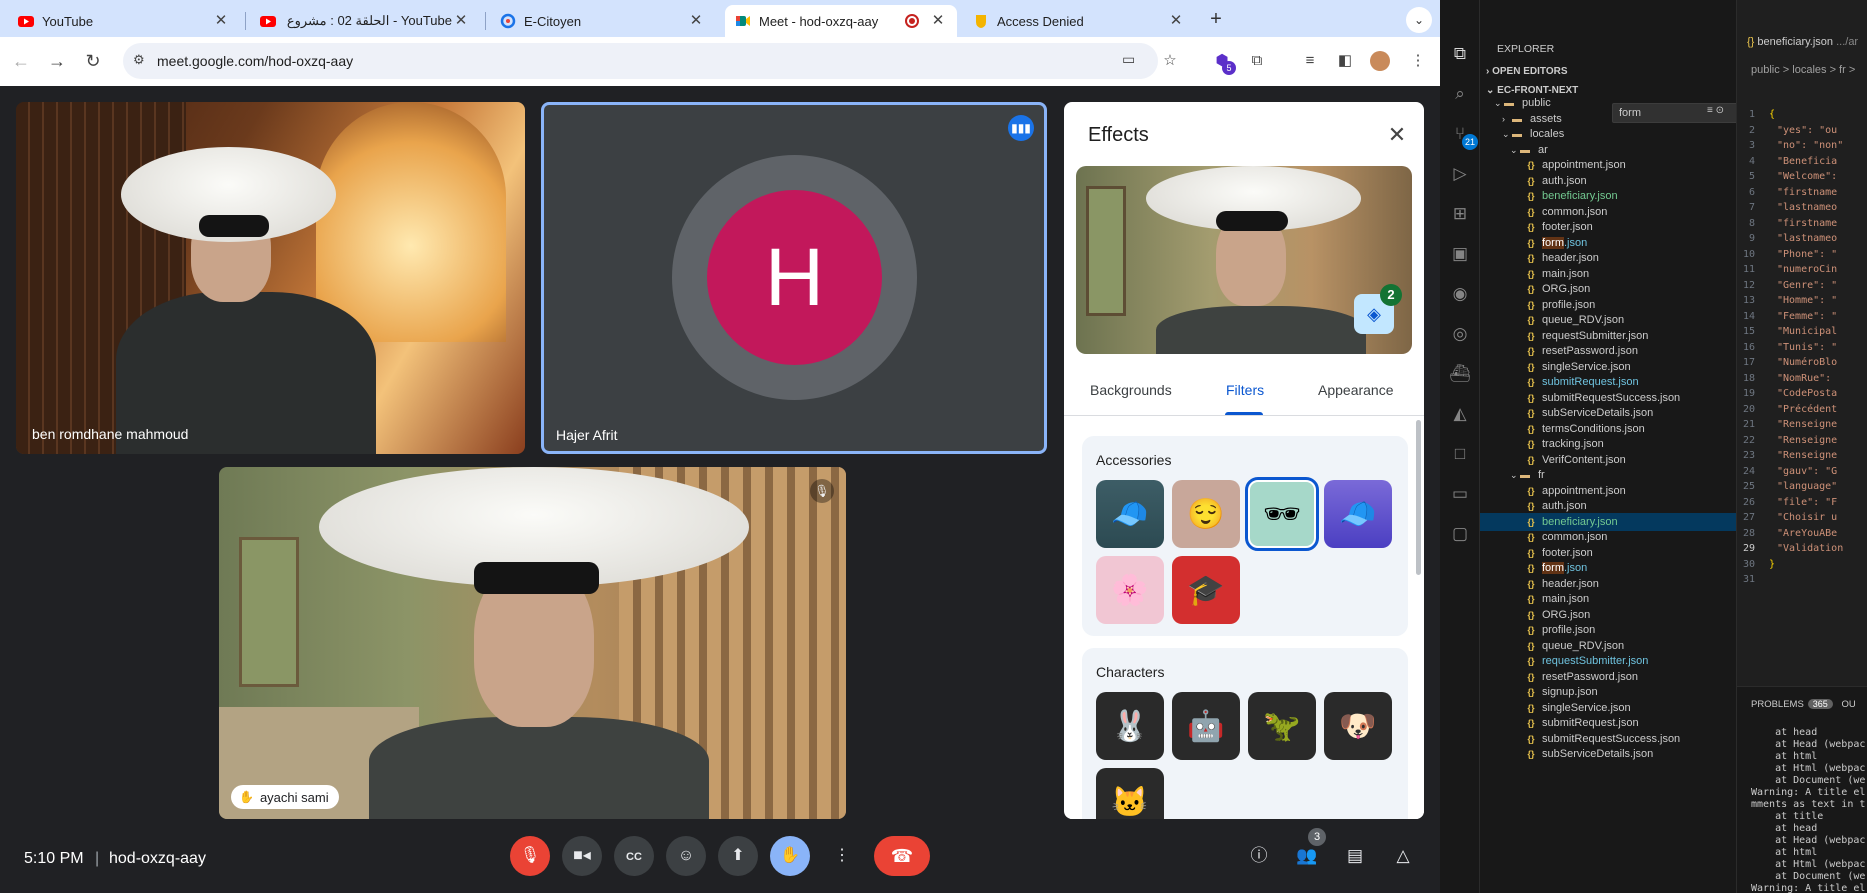 This screenshot has width=1867, height=893. What do you see at coordinates (1358, 514) in the screenshot?
I see `cap-visor-icon: 🧢` at bounding box center [1358, 514].